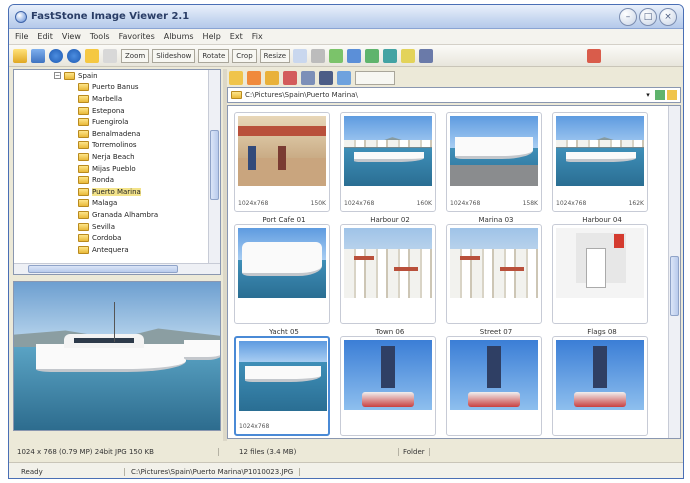 The height and width of the screenshot is (483, 690). Describe the element at coordinates (408, 55) in the screenshot. I see `sort-icon` at that location.